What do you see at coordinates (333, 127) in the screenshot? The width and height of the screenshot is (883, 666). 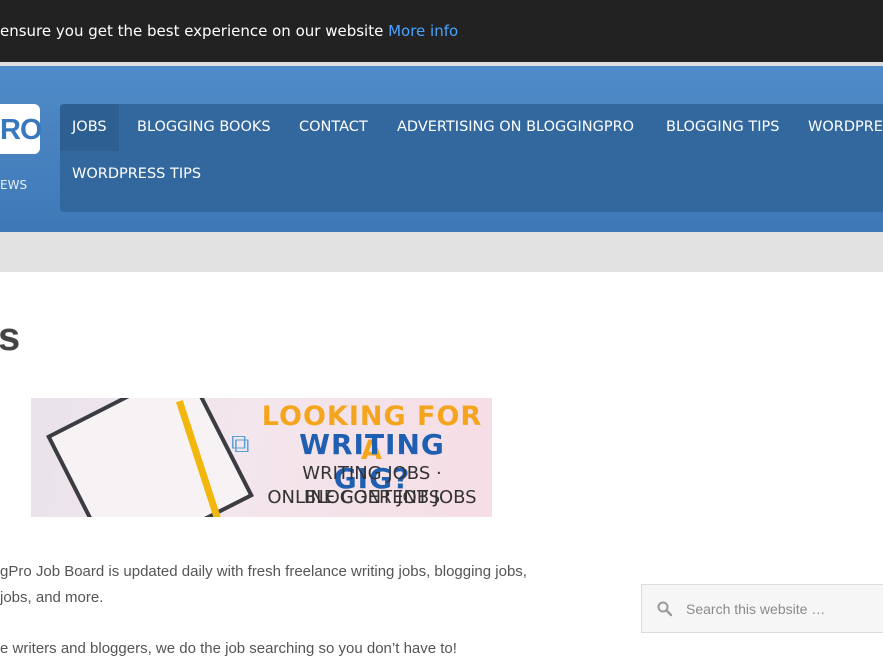 I see `nav-item-contact: CONTACT` at bounding box center [333, 127].